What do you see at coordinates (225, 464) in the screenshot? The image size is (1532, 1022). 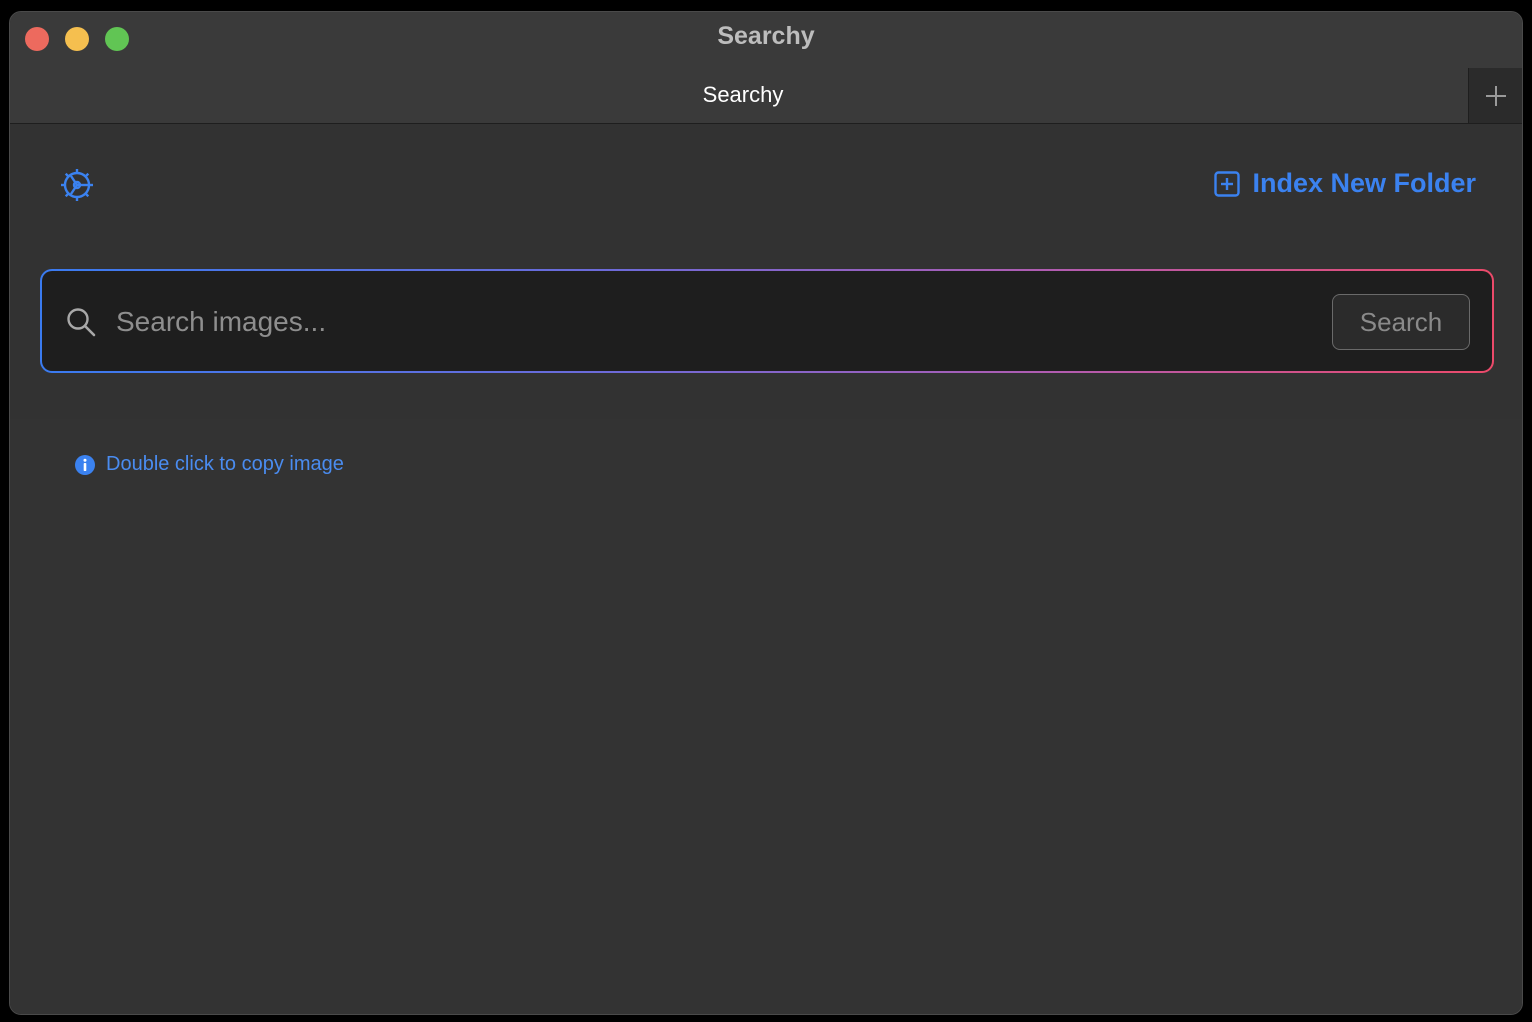 I see `hint-text: Double click to copy image` at bounding box center [225, 464].